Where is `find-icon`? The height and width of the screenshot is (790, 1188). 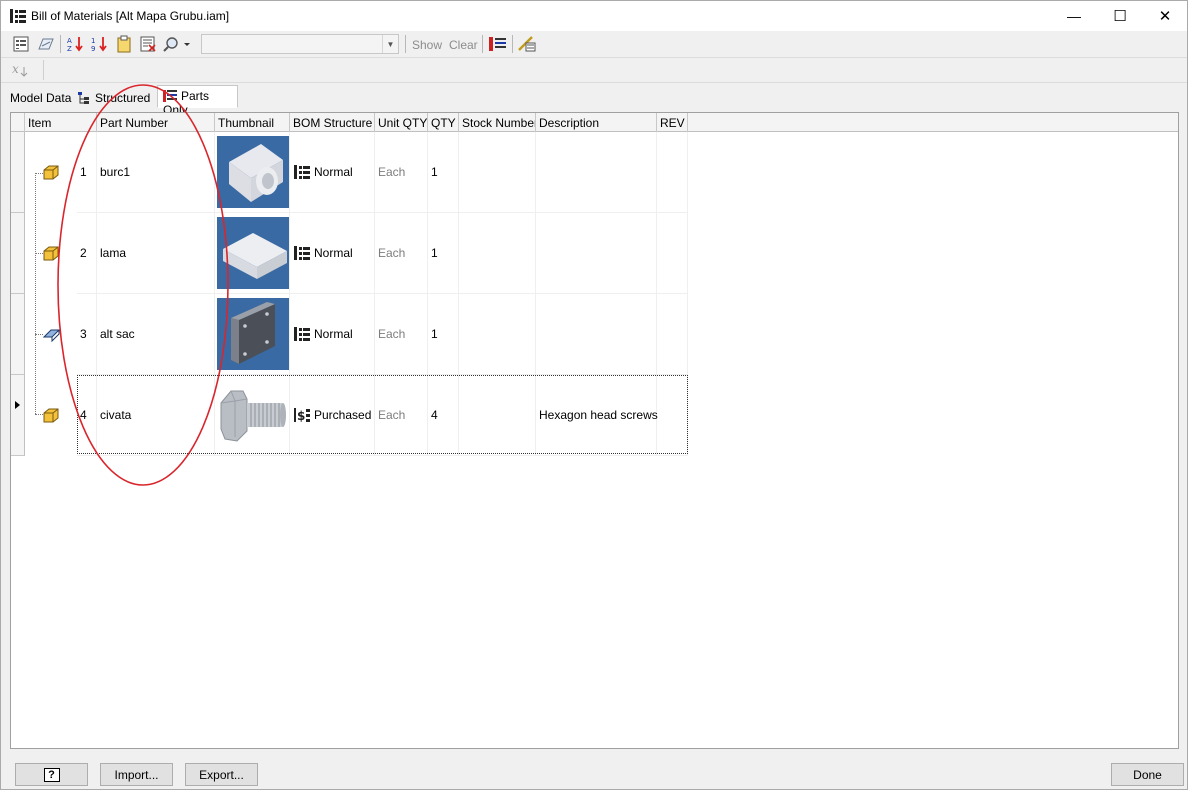
find-icon is located at coordinates (177, 44).